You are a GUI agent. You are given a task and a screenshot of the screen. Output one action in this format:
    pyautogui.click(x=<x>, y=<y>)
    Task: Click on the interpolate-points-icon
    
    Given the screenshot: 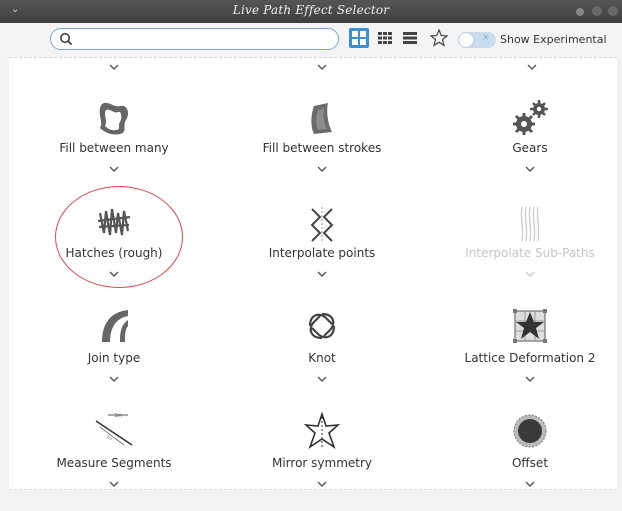 What is the action you would take?
    pyautogui.click(x=322, y=224)
    